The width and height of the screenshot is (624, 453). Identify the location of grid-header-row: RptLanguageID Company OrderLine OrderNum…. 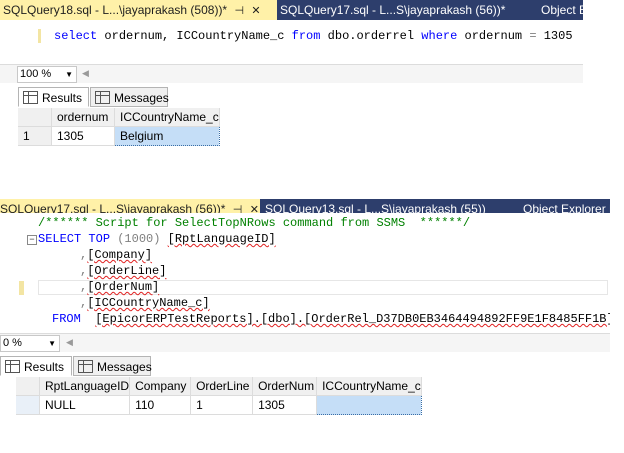
(219, 386).